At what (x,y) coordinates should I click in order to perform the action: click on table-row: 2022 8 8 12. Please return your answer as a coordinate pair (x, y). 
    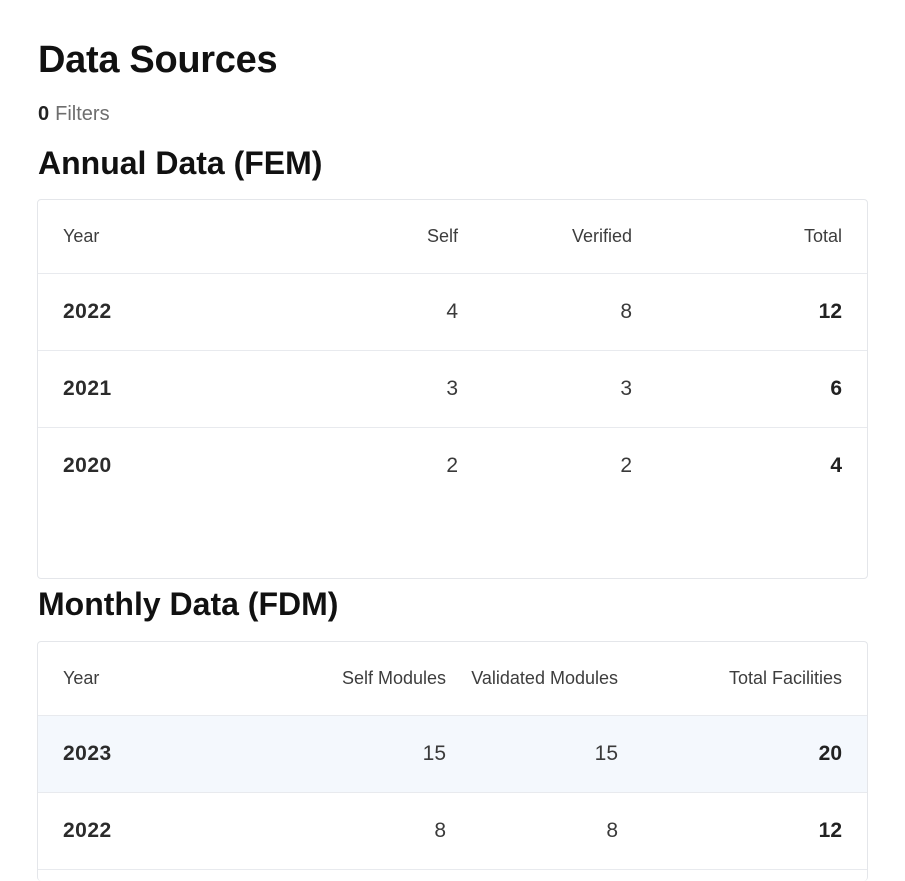
    Looking at the image, I should click on (452, 831).